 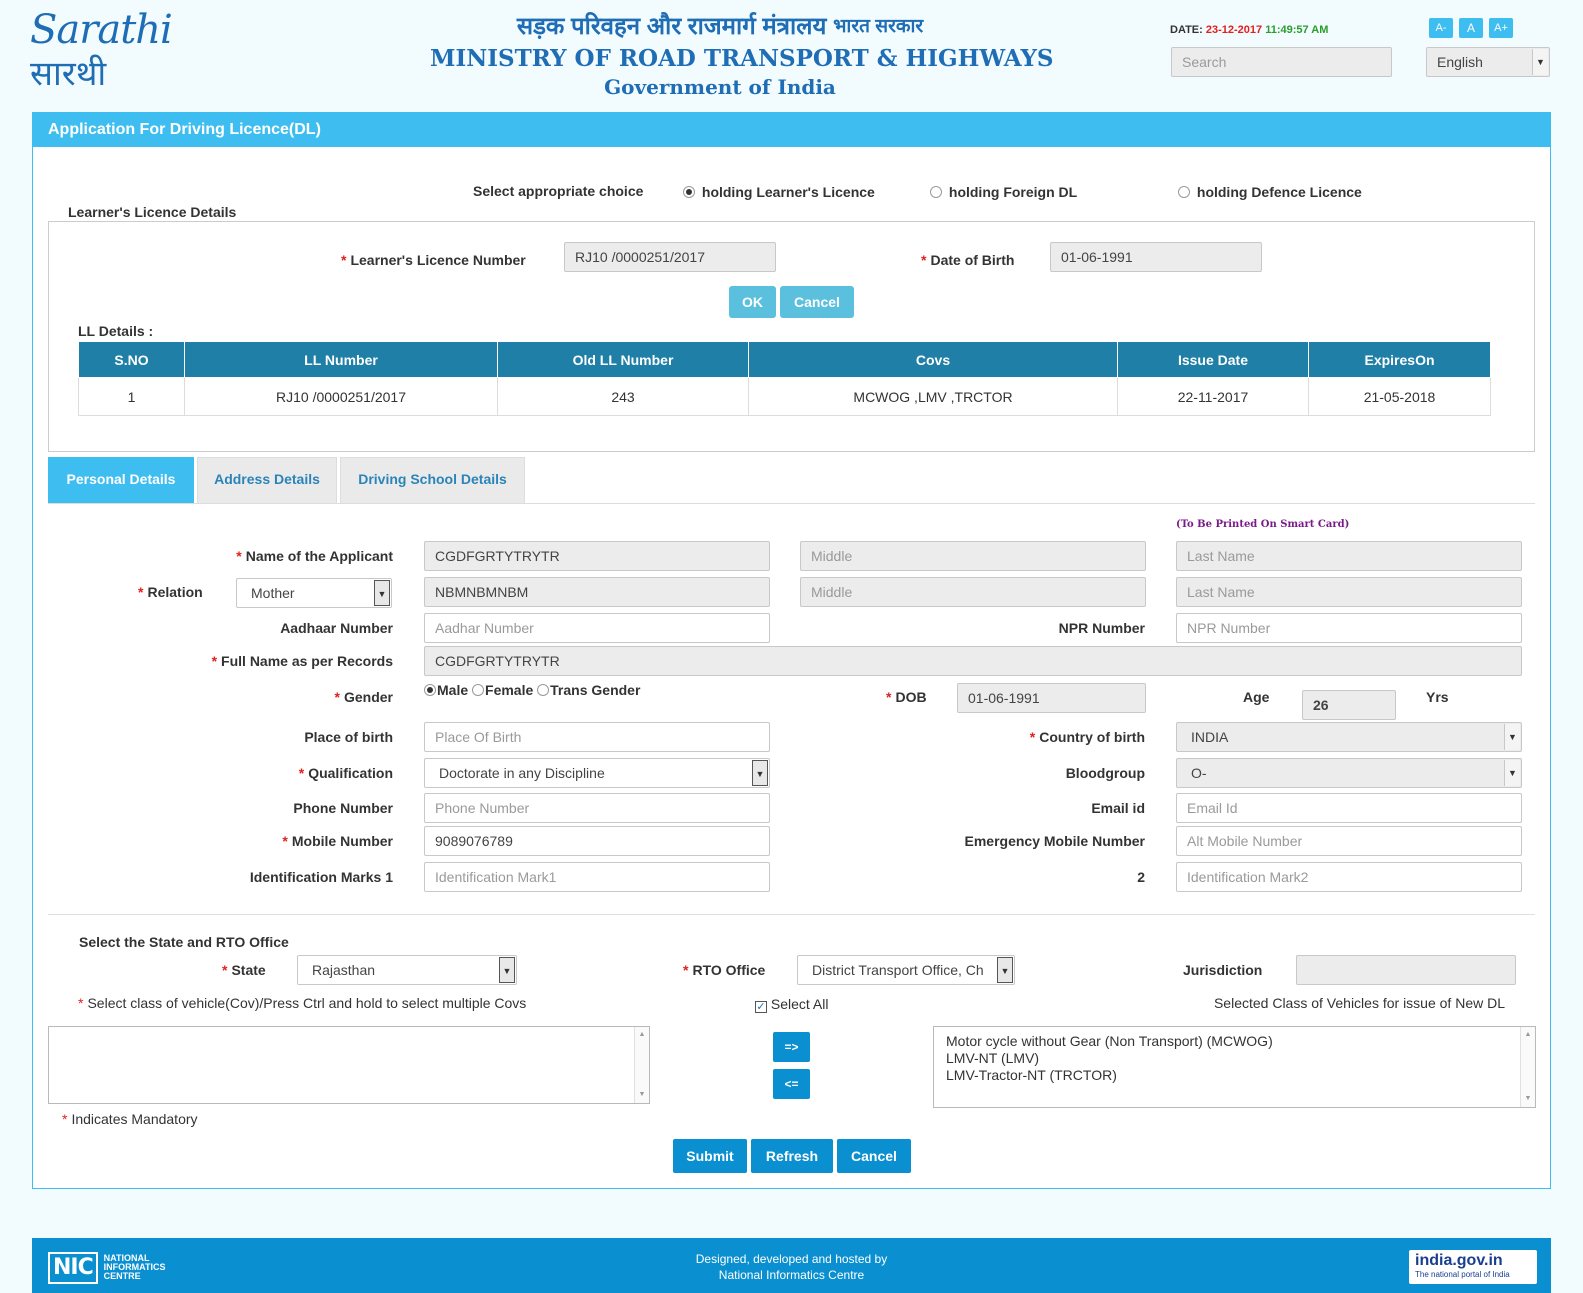 What do you see at coordinates (710, 1156) in the screenshot?
I see `submit-button: Submit` at bounding box center [710, 1156].